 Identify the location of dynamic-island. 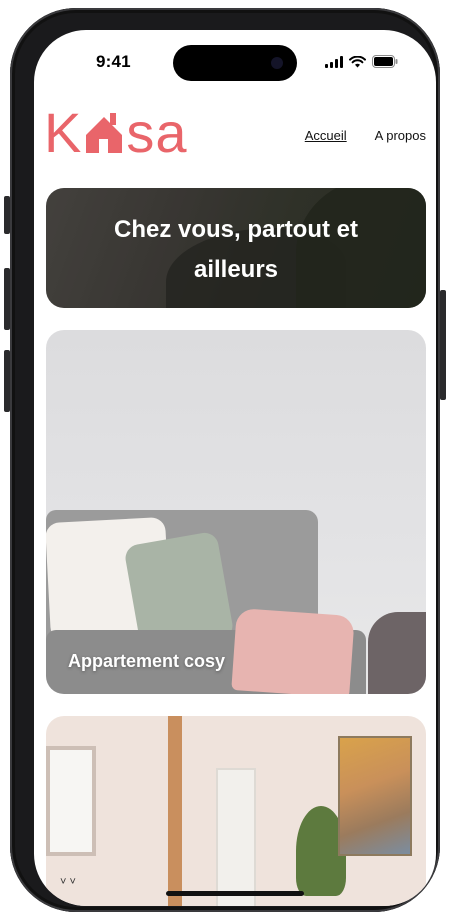
(235, 63).